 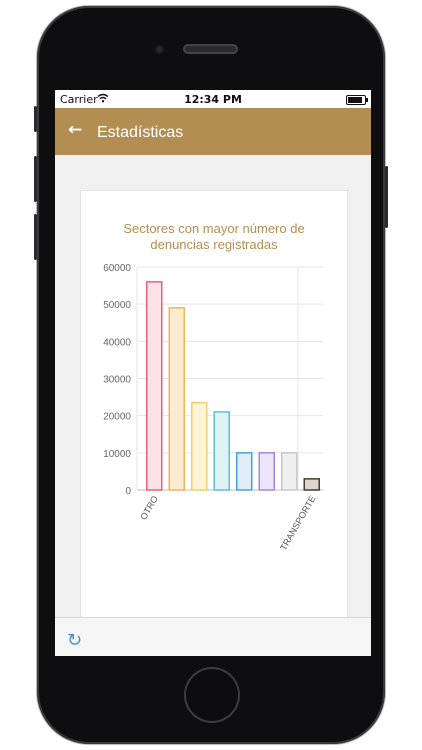 I want to click on status-bar: Carrier 12:34 PM, so click(x=213, y=99).